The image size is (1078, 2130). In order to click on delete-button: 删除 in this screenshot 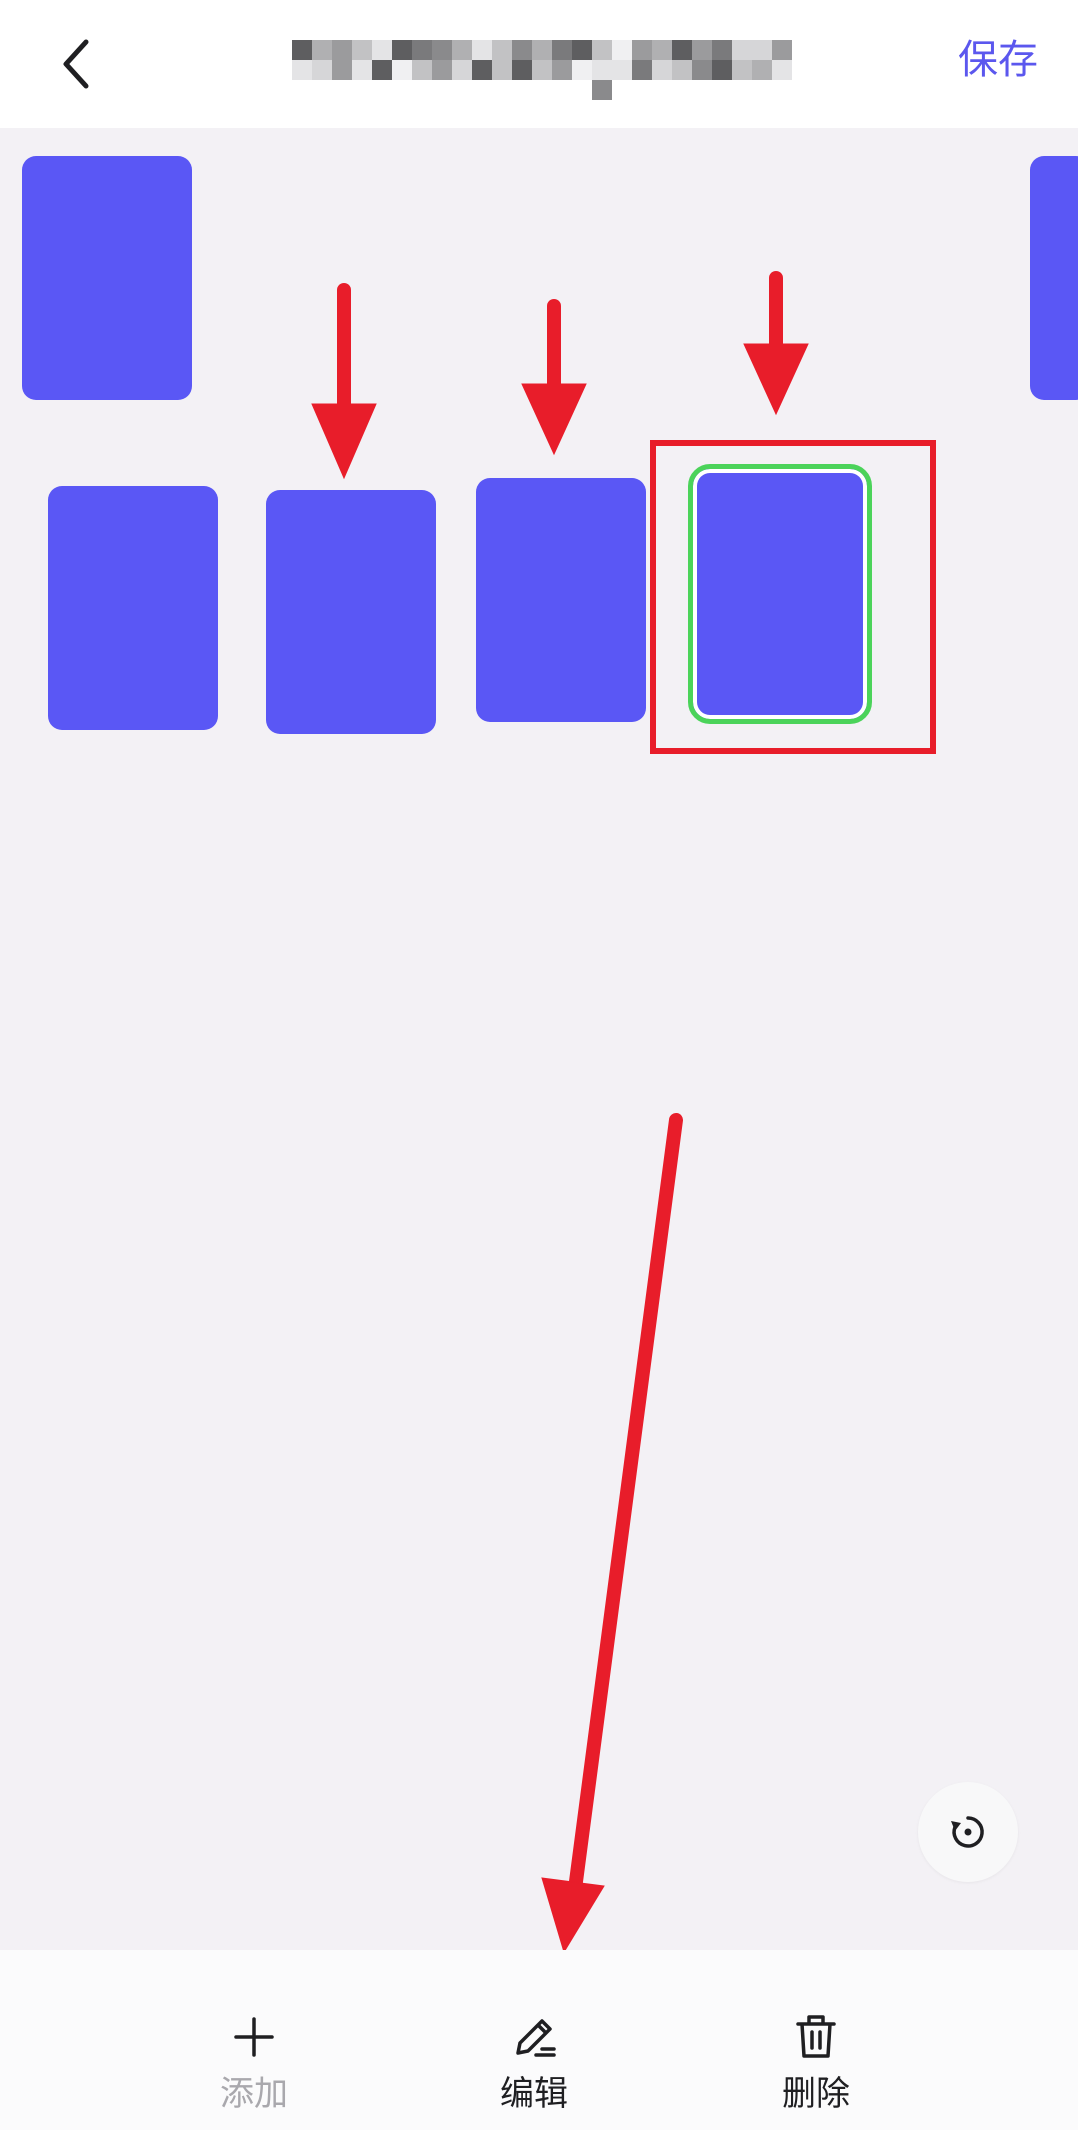, I will do `click(816, 2040)`.